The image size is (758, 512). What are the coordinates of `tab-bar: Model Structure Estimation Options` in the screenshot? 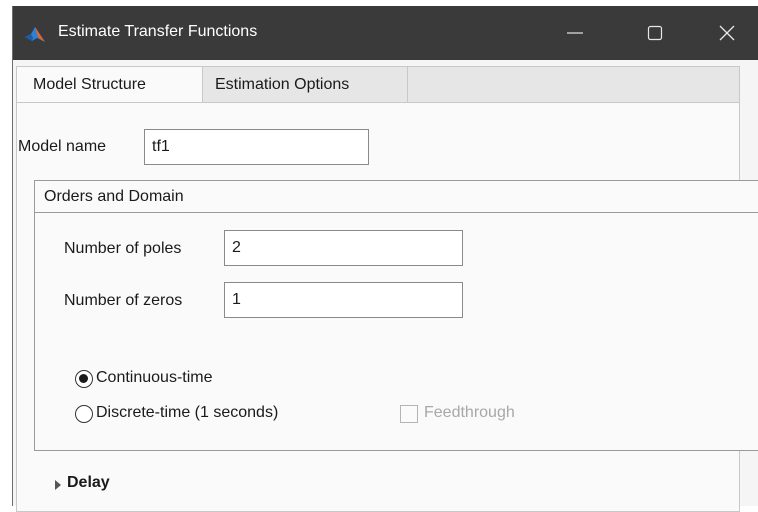 It's located at (378, 85).